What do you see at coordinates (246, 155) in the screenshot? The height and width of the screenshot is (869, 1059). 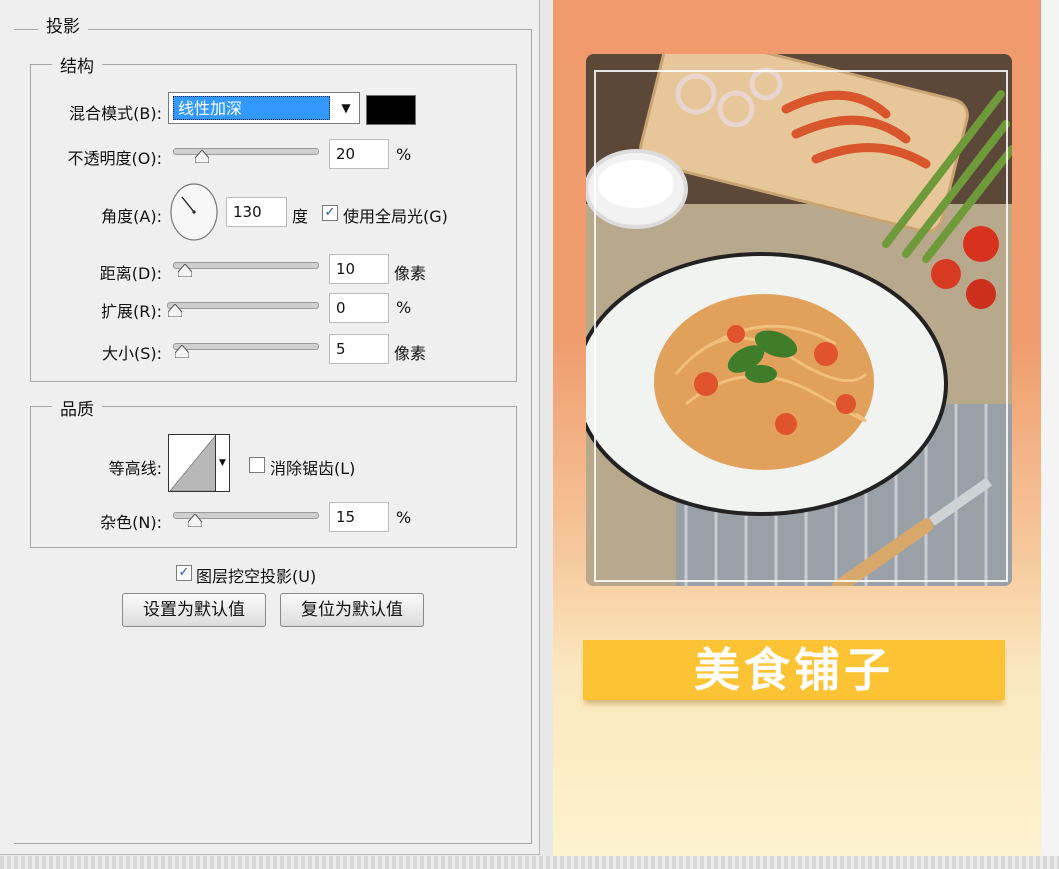 I see `opacity-slider` at bounding box center [246, 155].